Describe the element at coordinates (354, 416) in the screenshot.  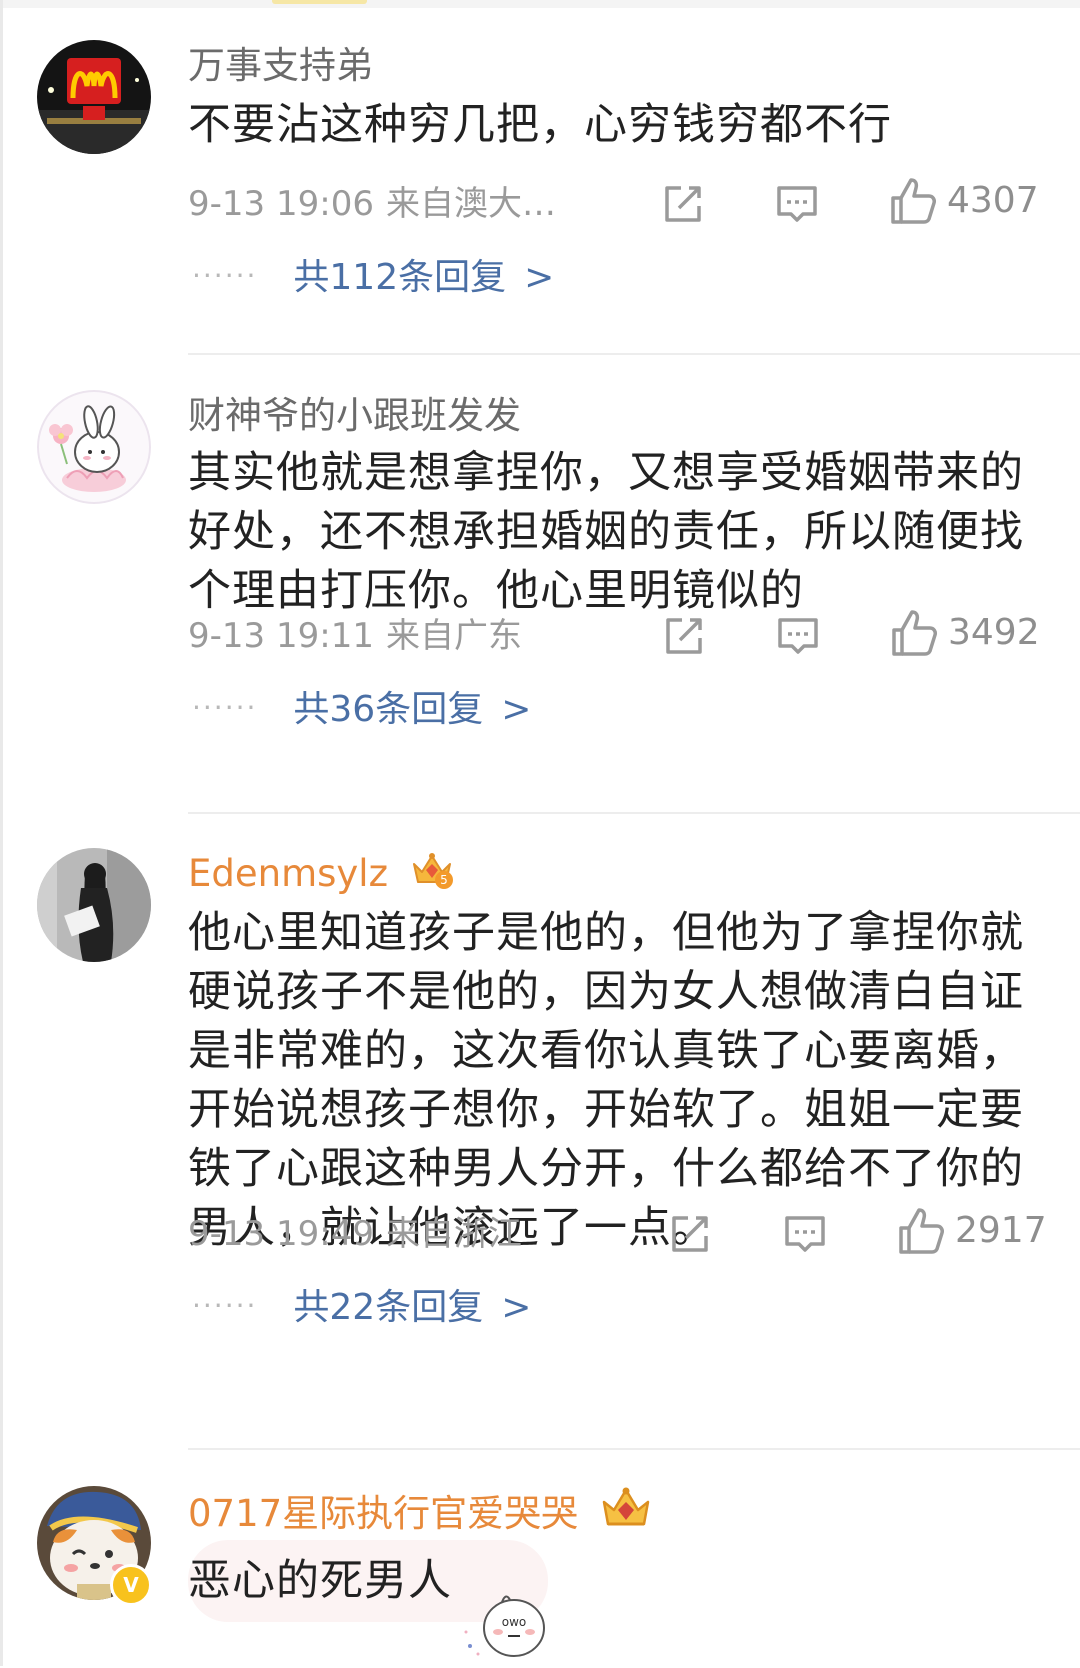
I see `comment-username: 财神爷的小跟班发发` at that location.